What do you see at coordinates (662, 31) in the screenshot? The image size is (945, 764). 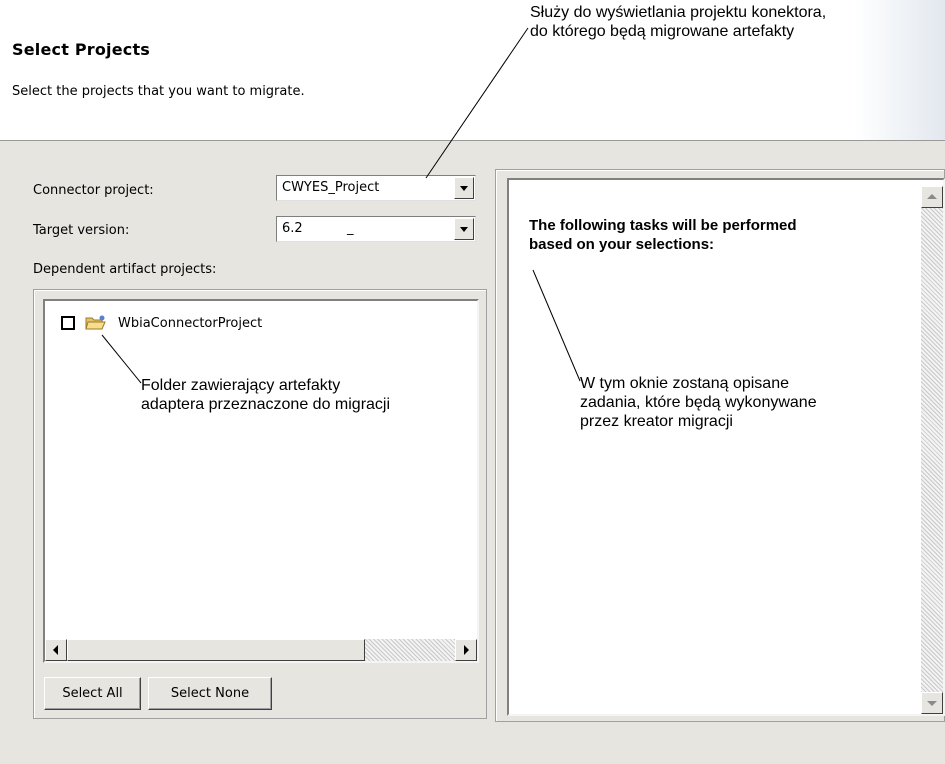 I see `callout-connector-line2: do którego będą migrowane artefakty` at bounding box center [662, 31].